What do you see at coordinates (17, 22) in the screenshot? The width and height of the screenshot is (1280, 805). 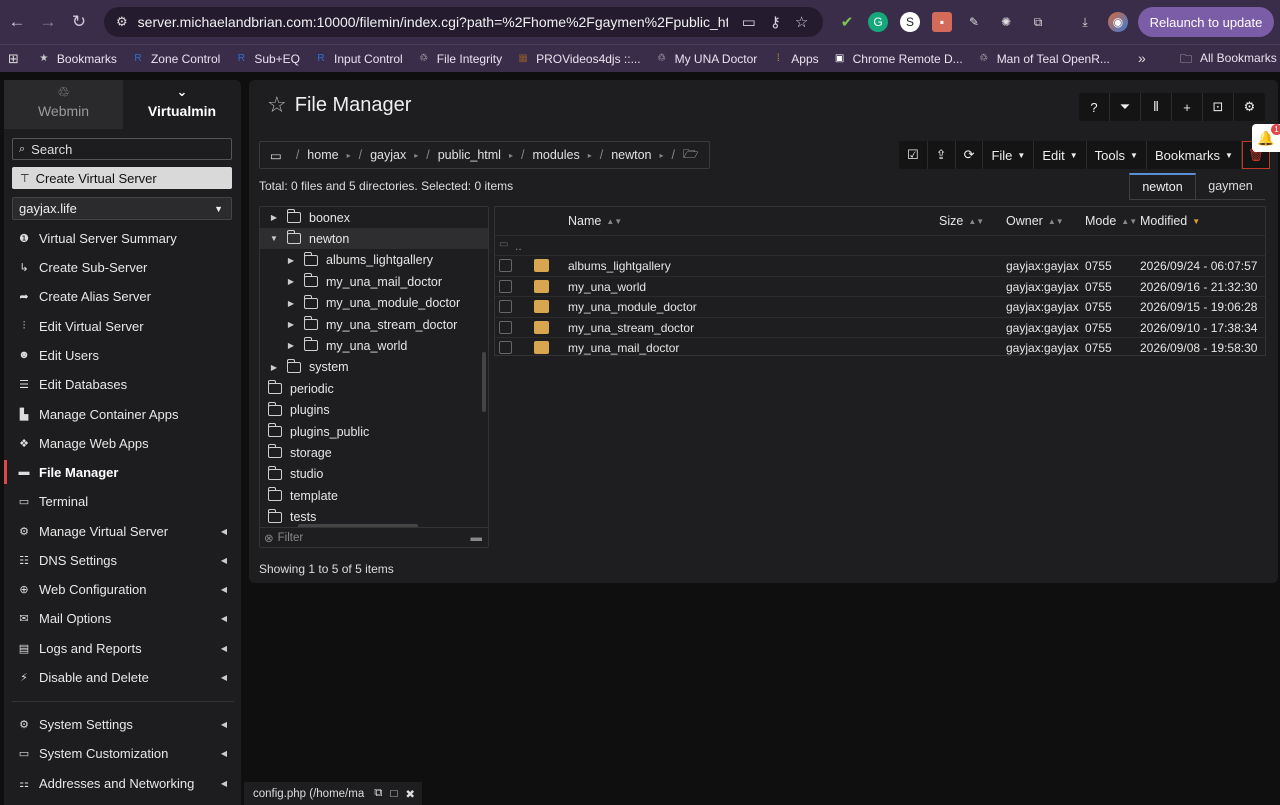 I see `back-icon: ←` at bounding box center [17, 22].